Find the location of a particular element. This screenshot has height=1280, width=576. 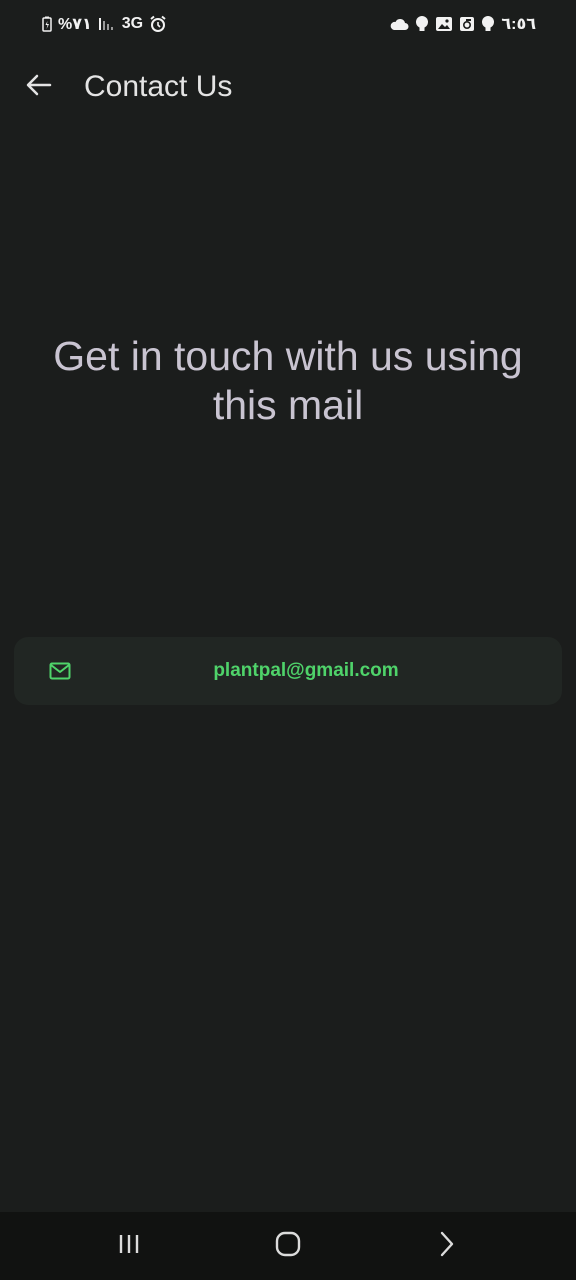

page-title: Contact Us is located at coordinates (158, 86).